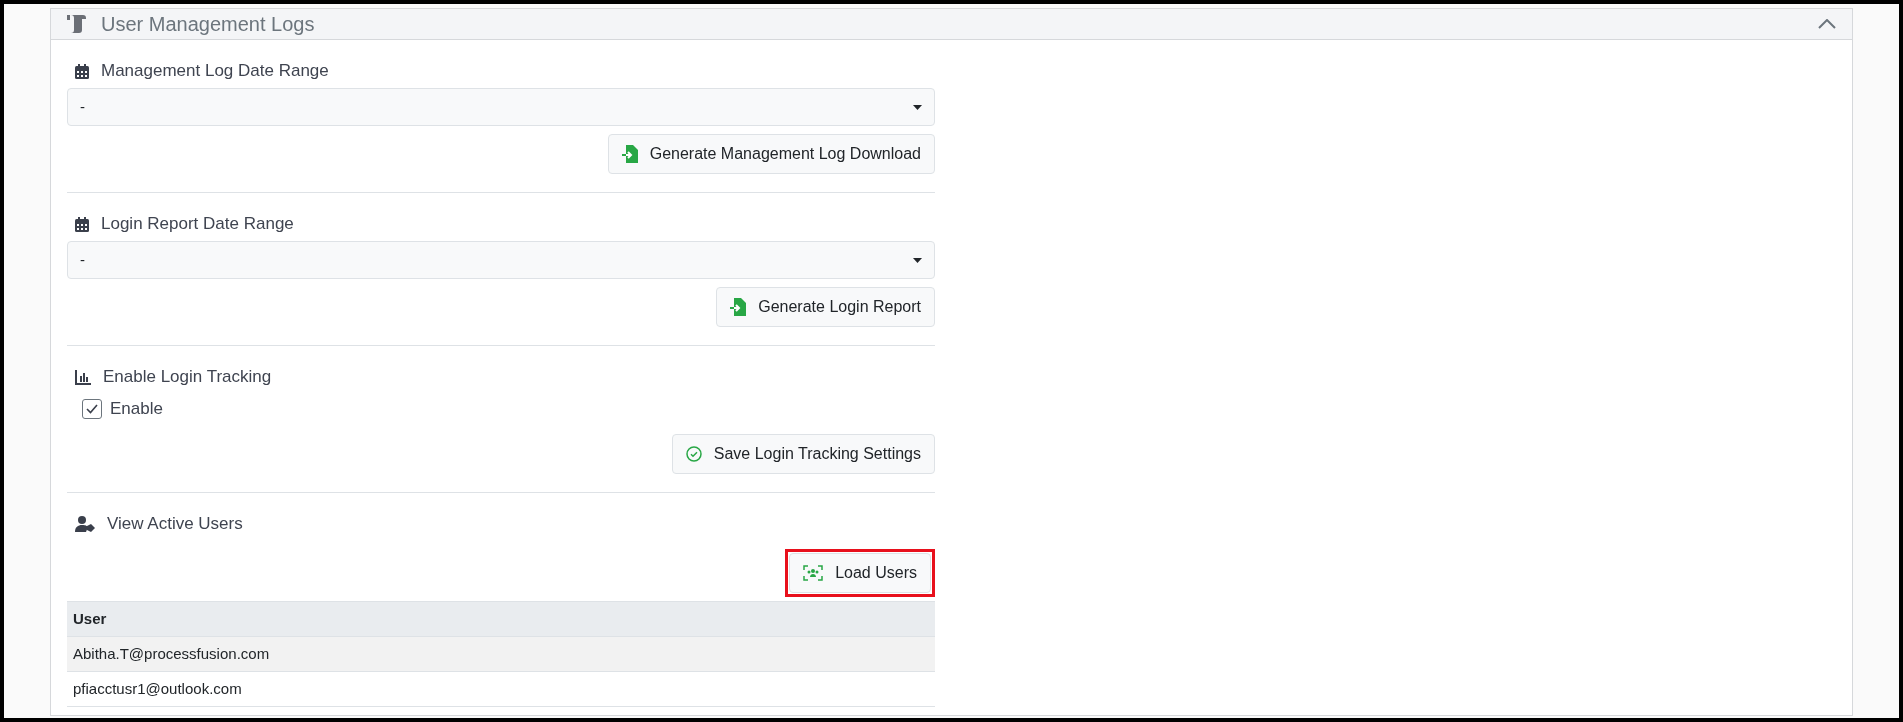 The width and height of the screenshot is (1903, 722). Describe the element at coordinates (197, 224) in the screenshot. I see `section-label: Login Report Date Range` at that location.